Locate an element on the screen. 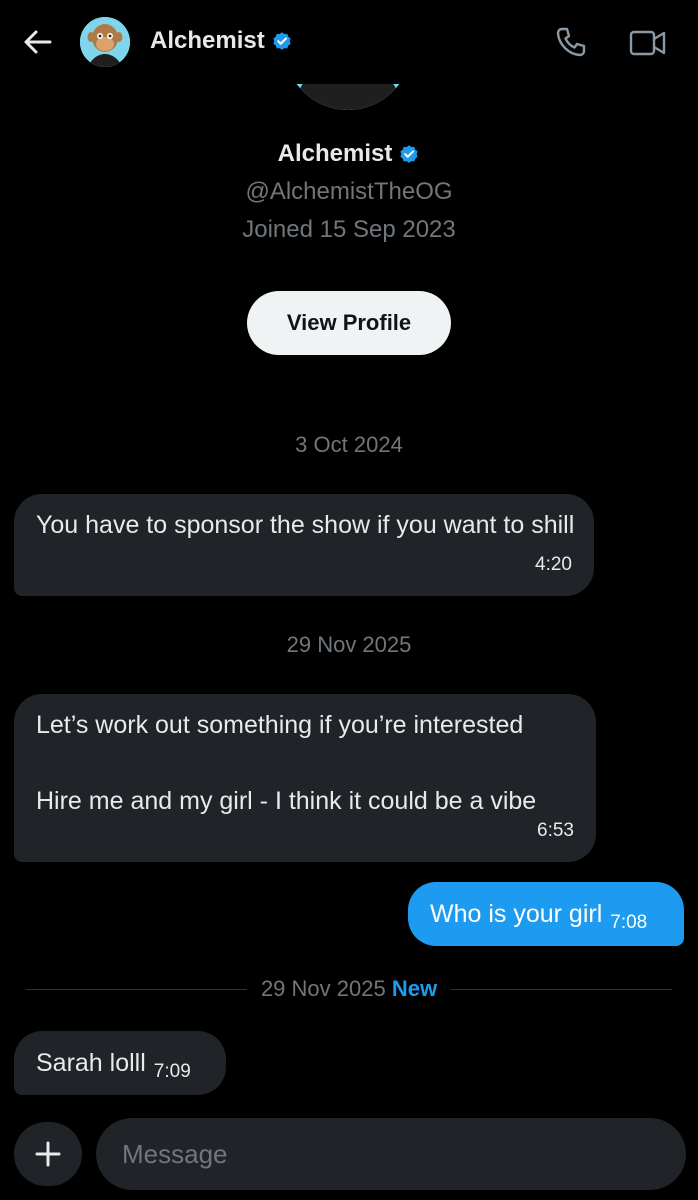 Image resolution: width=698 pixels, height=1200 pixels. video-call-button is located at coordinates (648, 43).